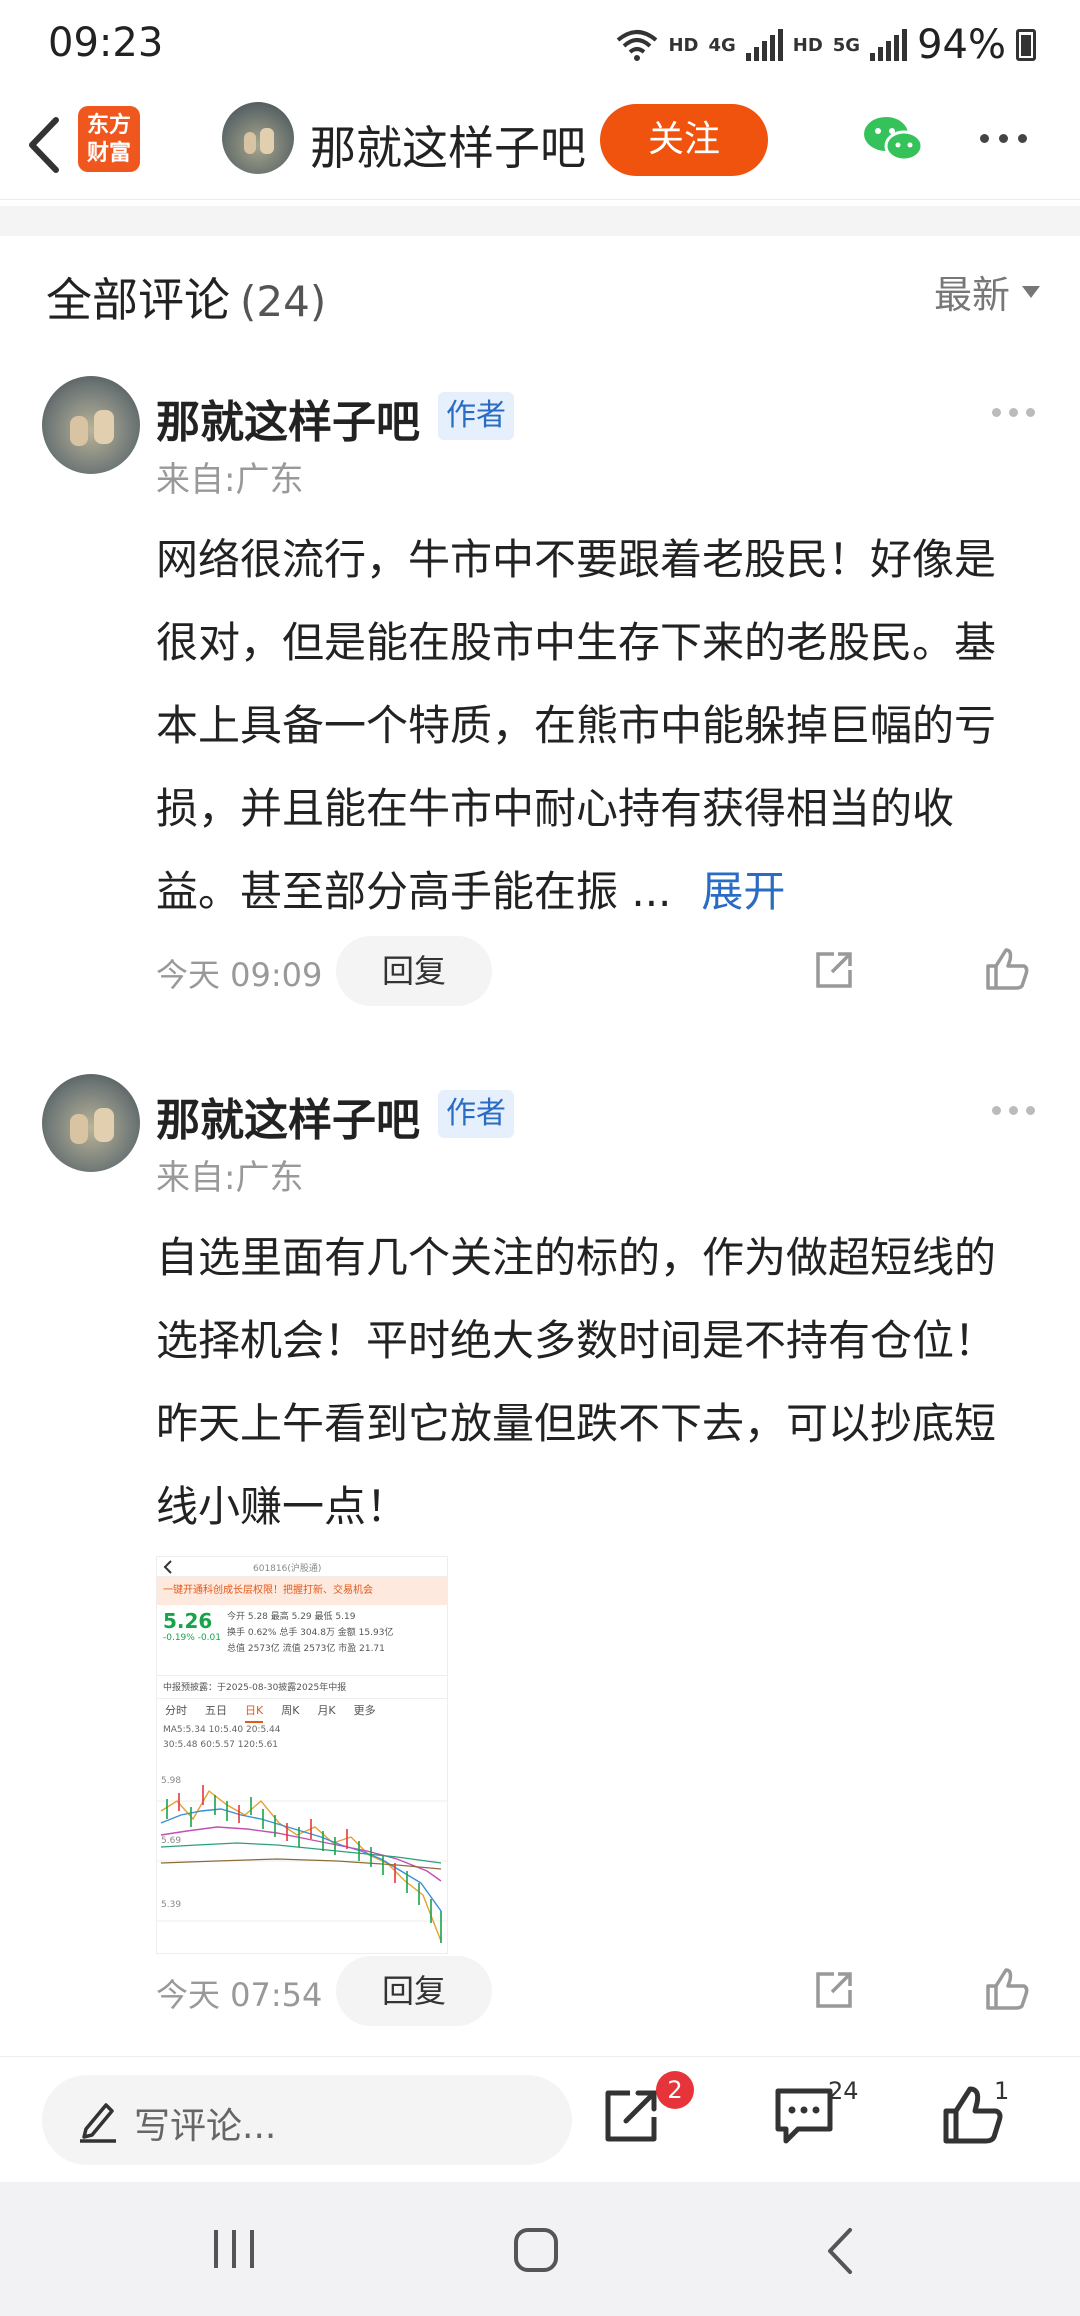 This screenshot has height=2316, width=1080. I want to click on thumb-stat-row: 换手 0.62% 总手 304.8万 金额 15.93亿, so click(310, 1633).